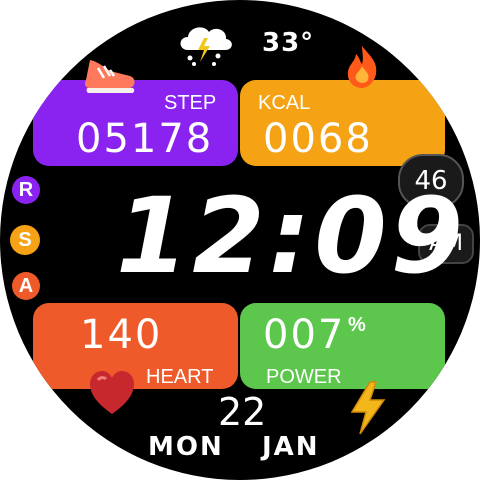 Image resolution: width=480 pixels, height=480 pixels. I want to click on shortcut-s-button: S, so click(25, 240).